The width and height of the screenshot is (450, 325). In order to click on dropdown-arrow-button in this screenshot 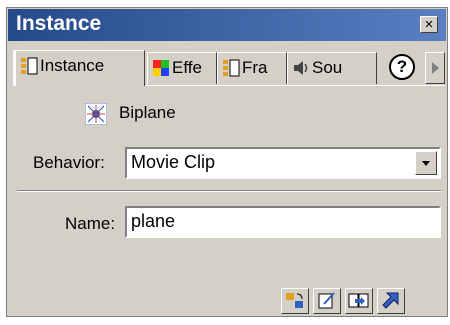, I will do `click(426, 163)`.